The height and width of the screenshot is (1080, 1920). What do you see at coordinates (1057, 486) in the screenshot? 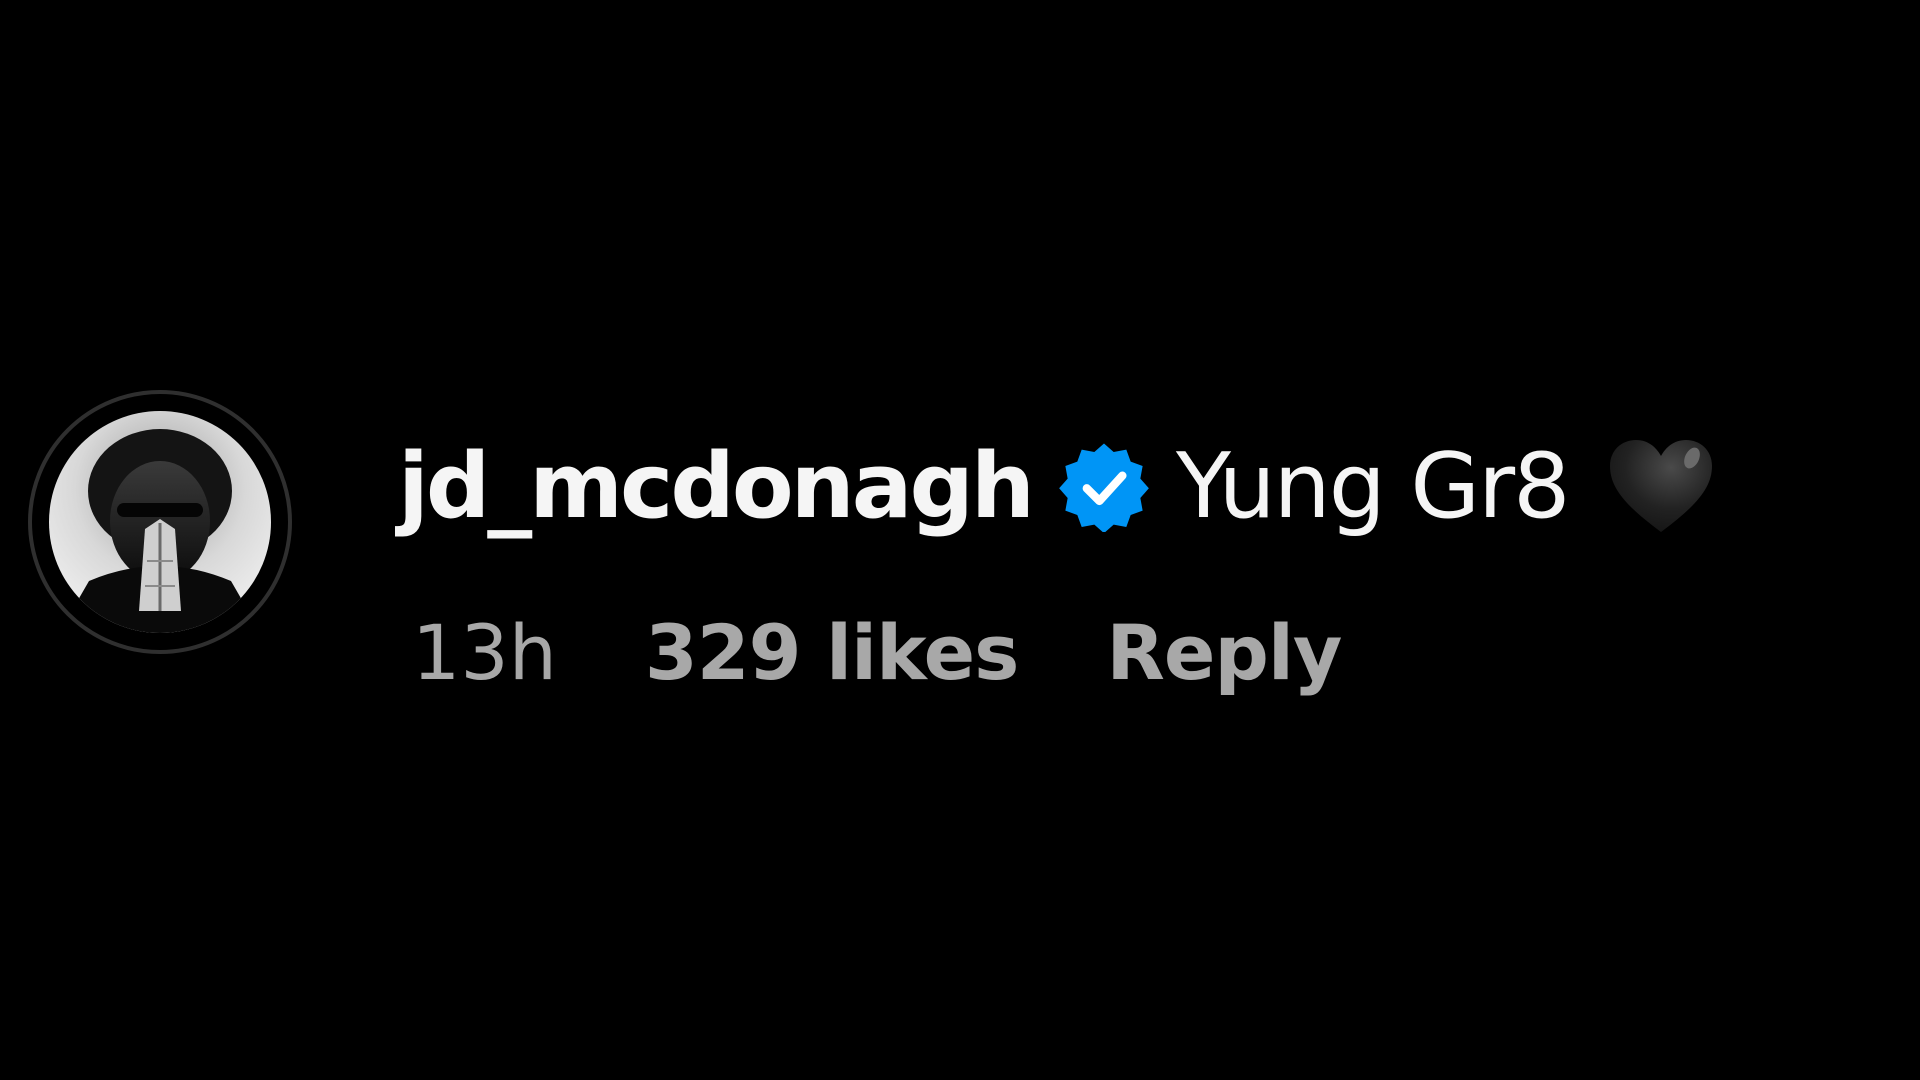
I see `comment-line: jd_mcdonagh Yung Gr8` at bounding box center [1057, 486].